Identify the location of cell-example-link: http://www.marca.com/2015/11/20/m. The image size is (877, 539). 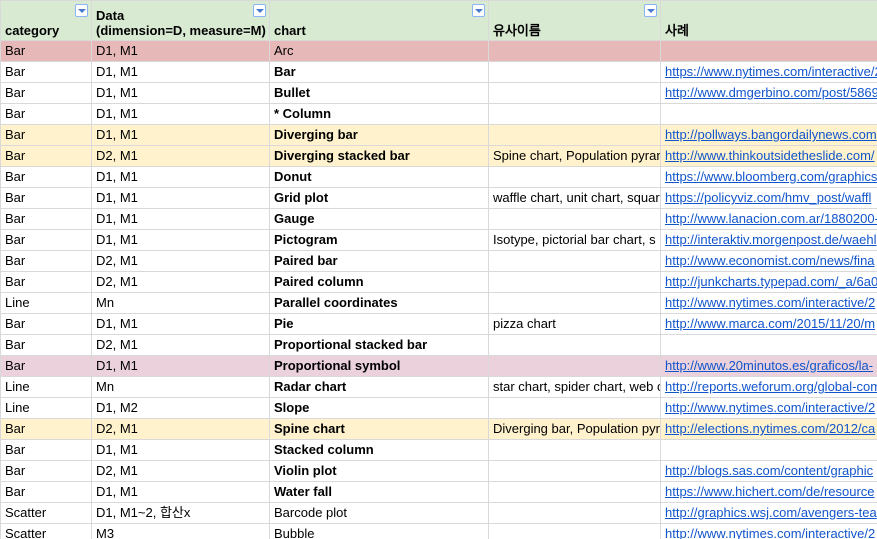
(768, 324).